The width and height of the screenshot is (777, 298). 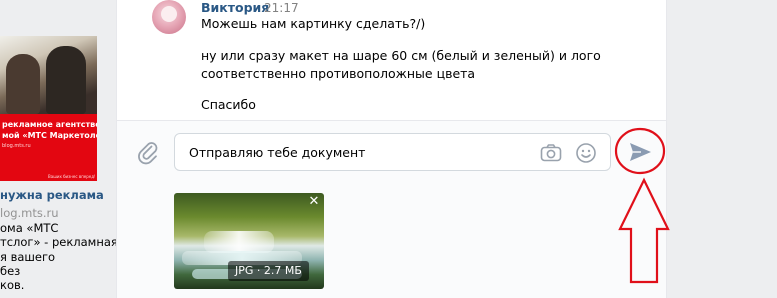 I want to click on ad-banner-line3: blog.mts.ru, so click(x=16, y=146).